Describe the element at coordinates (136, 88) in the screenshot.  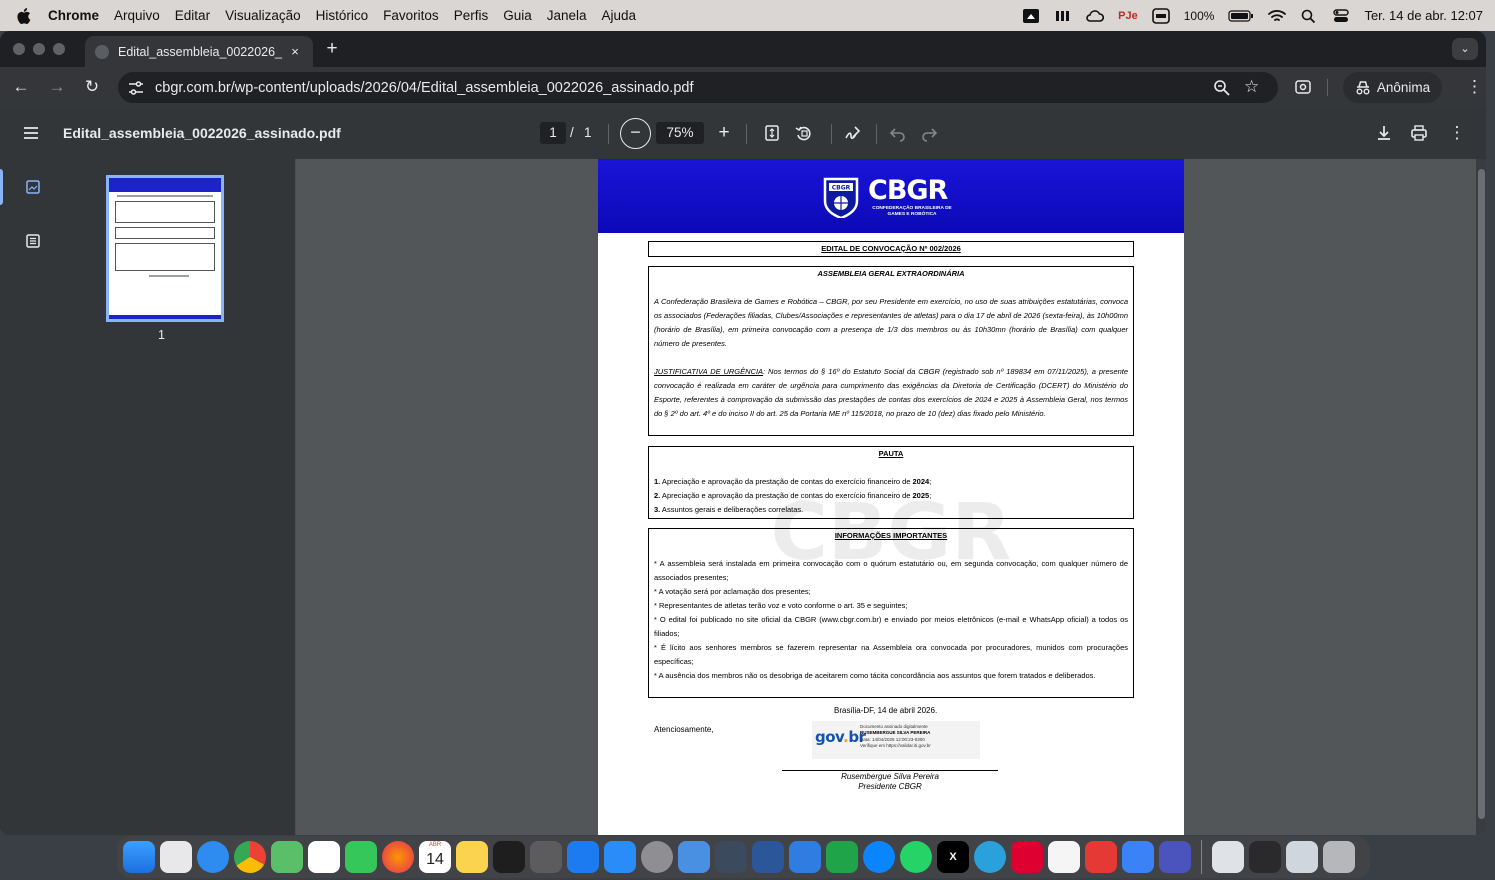
I see `site-info-icon` at that location.